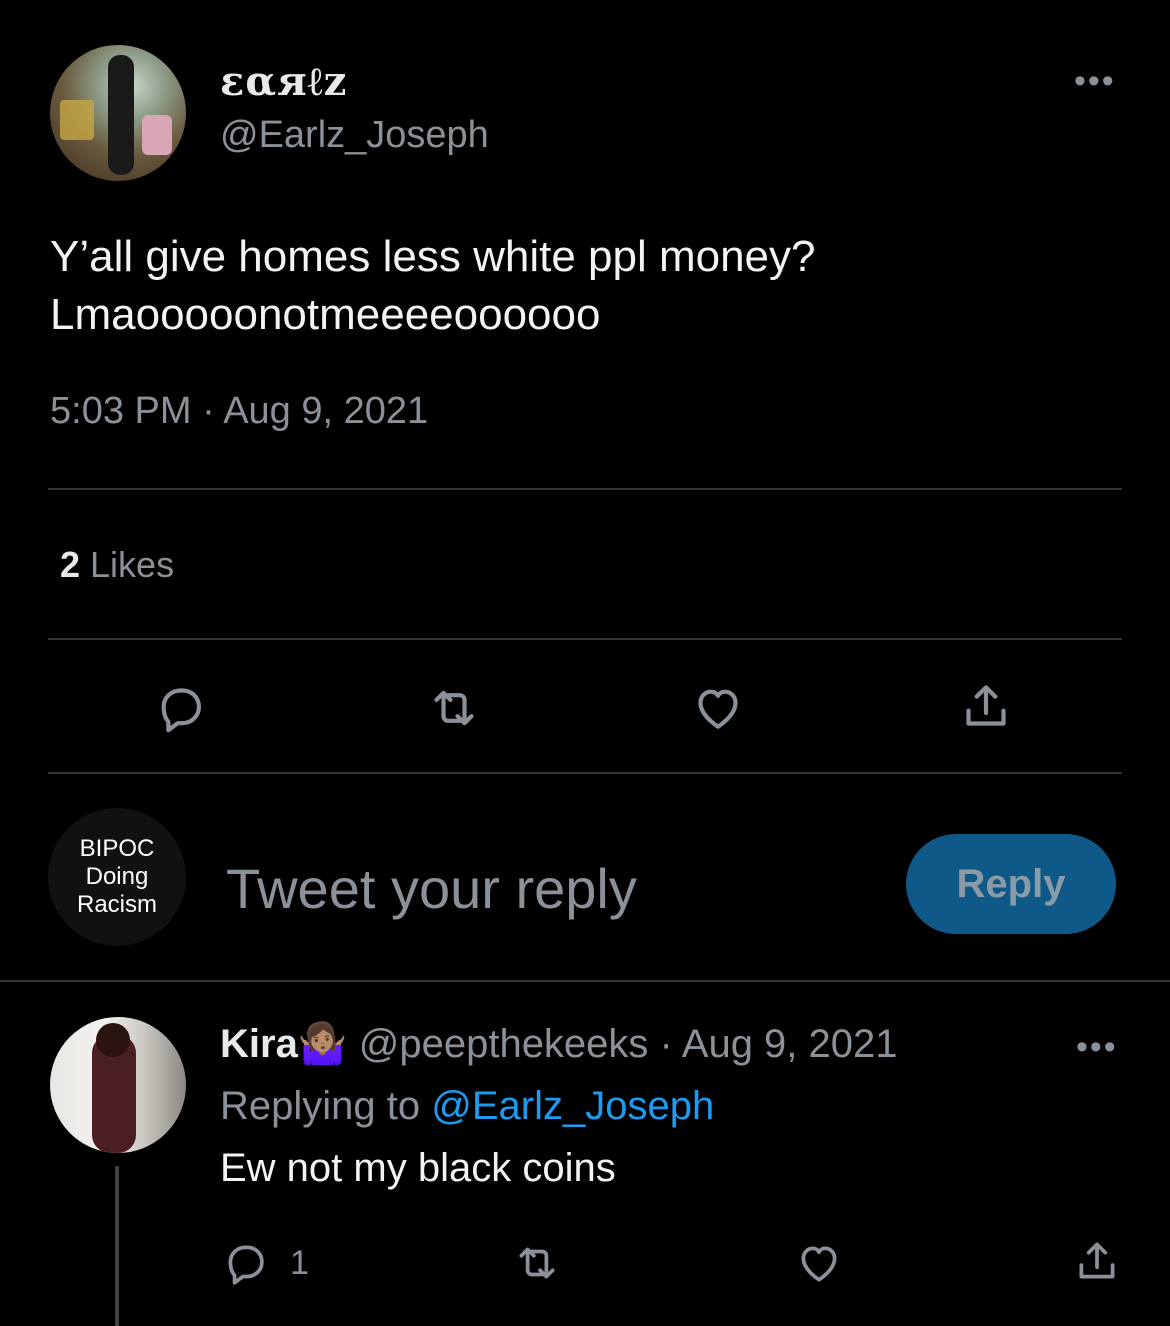 This screenshot has width=1170, height=1326. What do you see at coordinates (180, 708) in the screenshot?
I see `reply-icon` at bounding box center [180, 708].